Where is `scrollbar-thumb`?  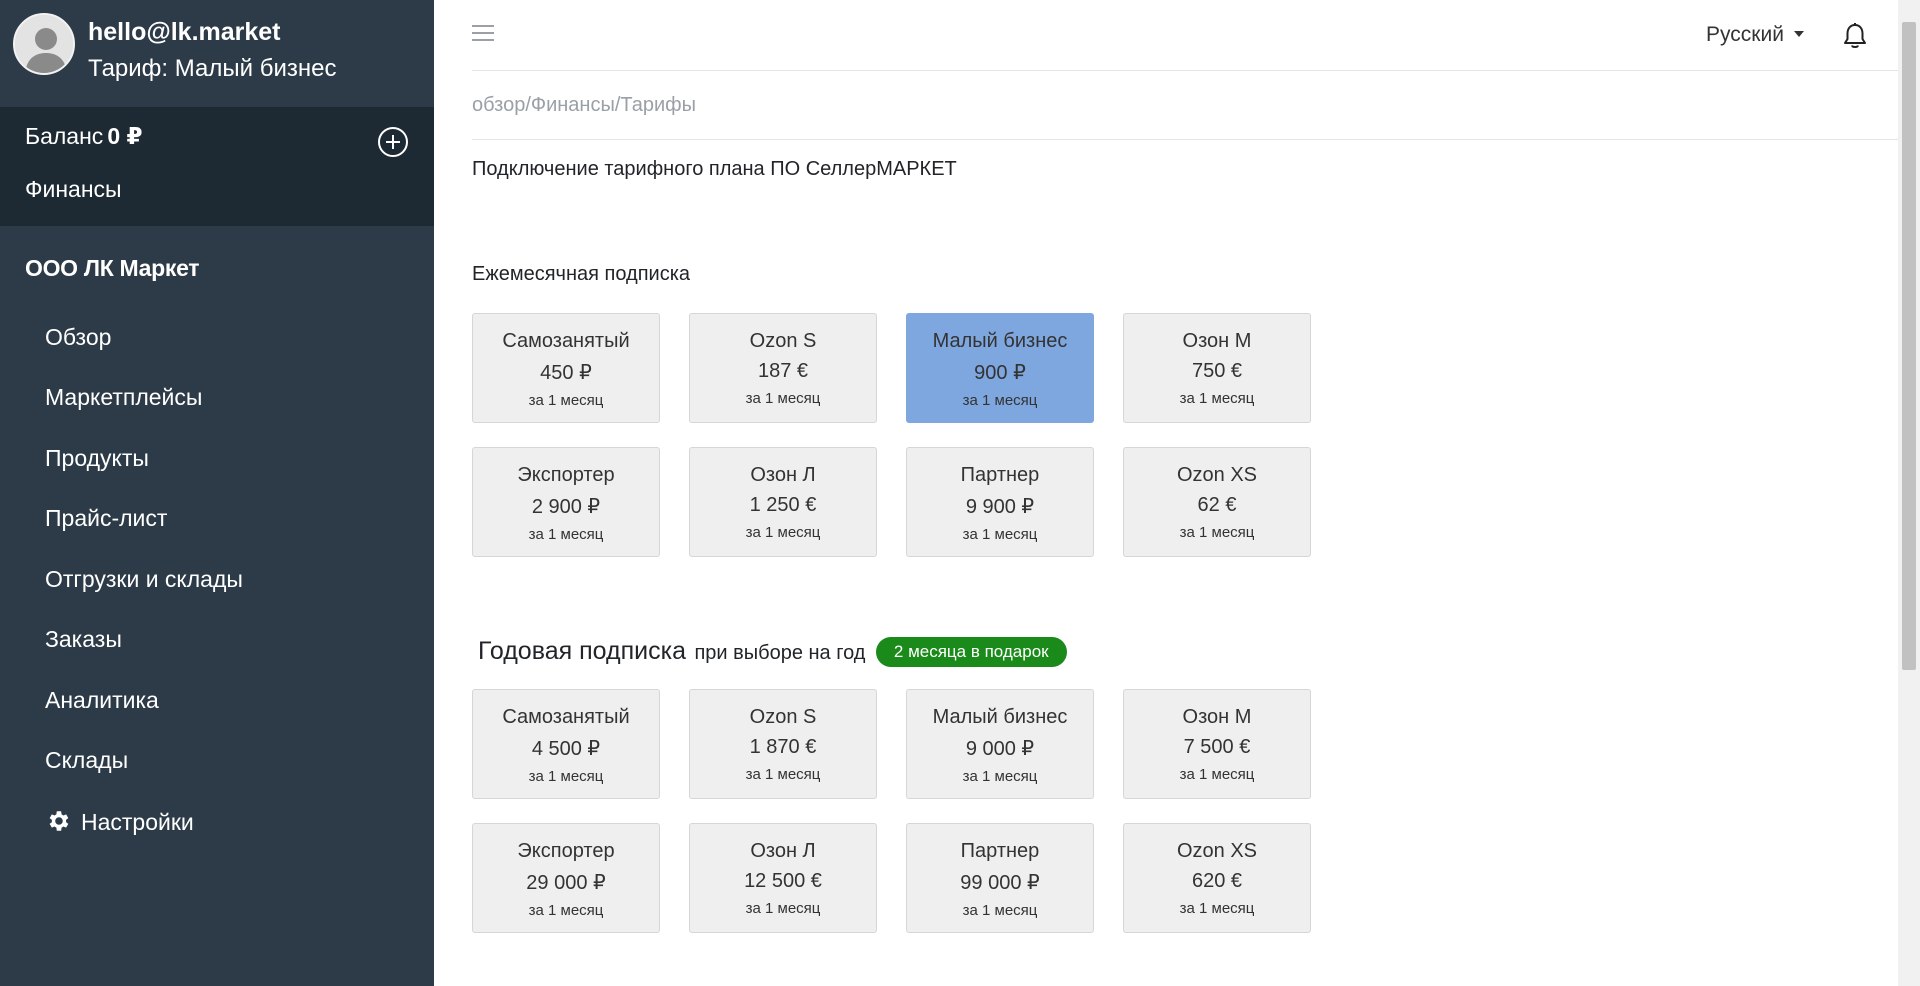 scrollbar-thumb is located at coordinates (1909, 346).